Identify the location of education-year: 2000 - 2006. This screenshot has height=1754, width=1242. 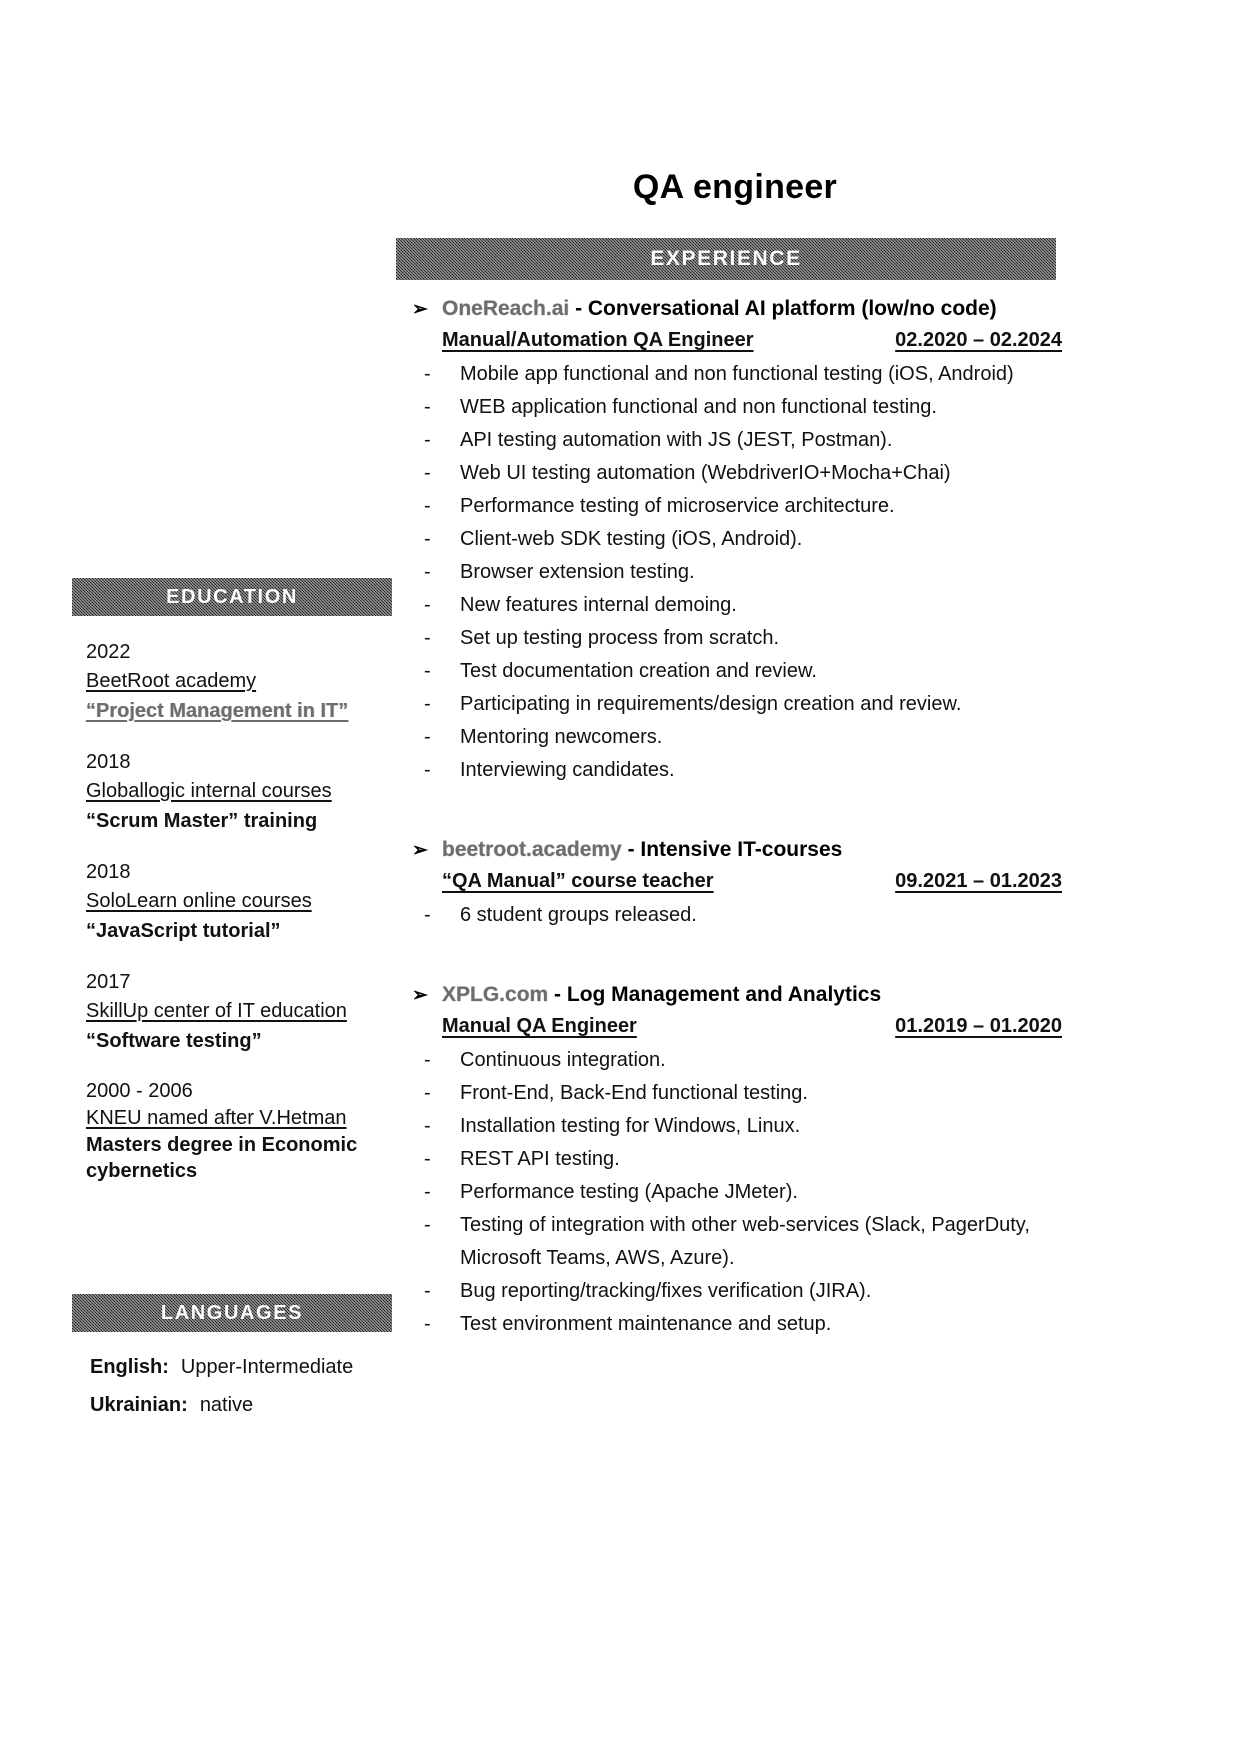
(139, 1091).